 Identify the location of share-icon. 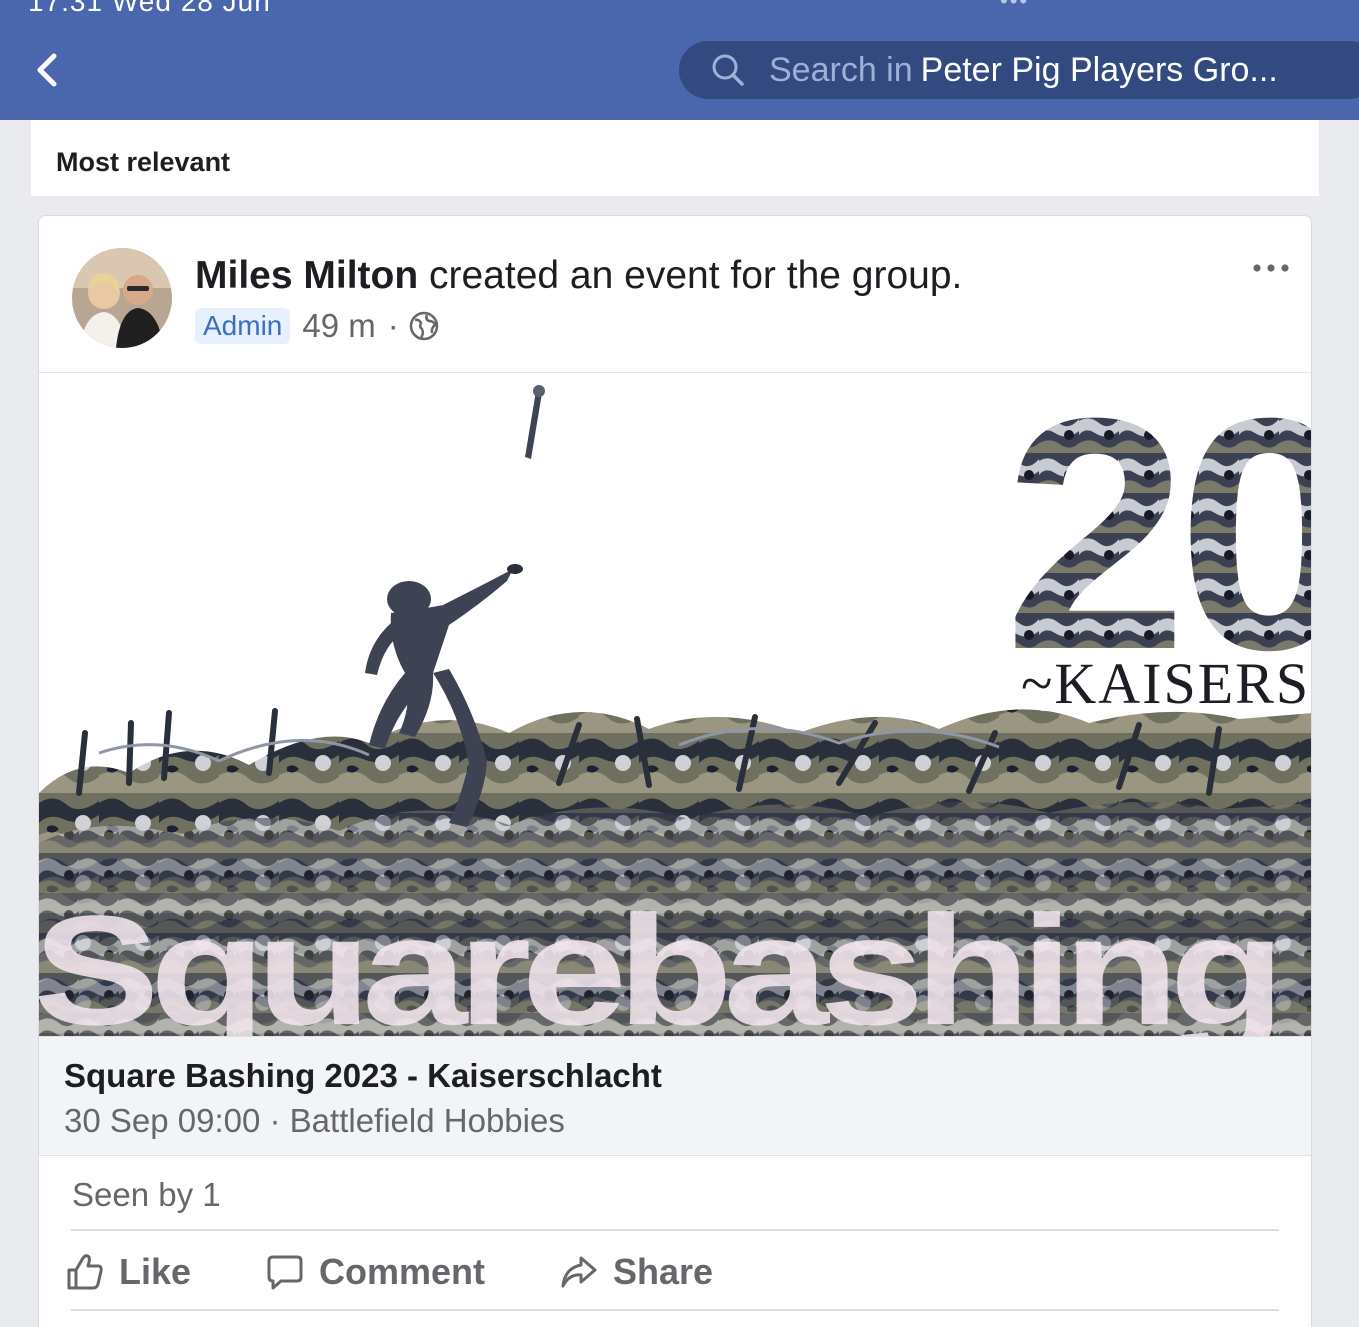
(579, 1272).